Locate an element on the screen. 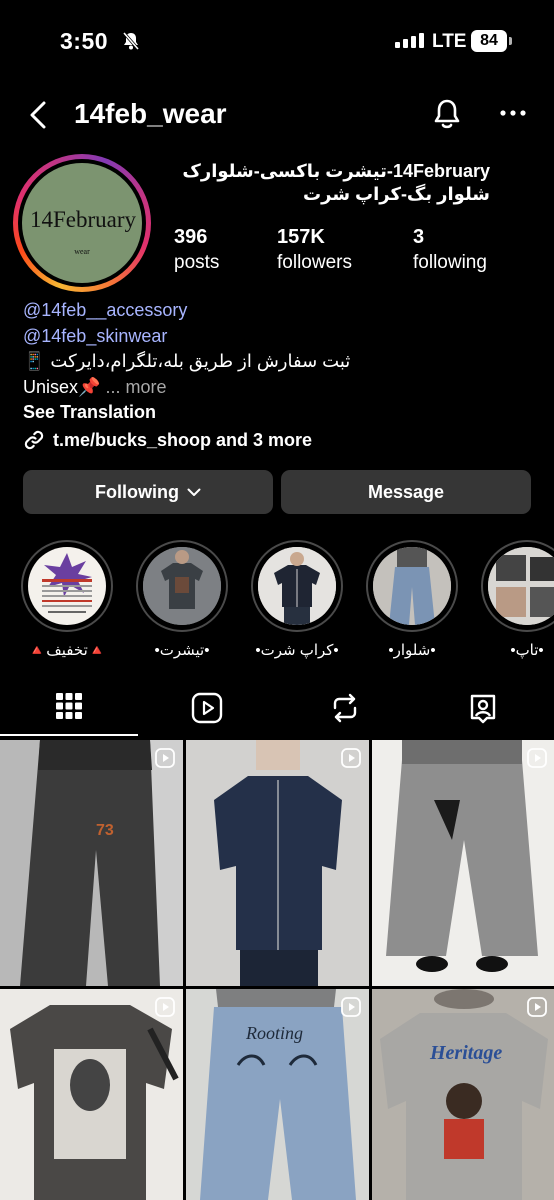 This screenshot has height=1200, width=554. following-button: Following is located at coordinates (148, 492).